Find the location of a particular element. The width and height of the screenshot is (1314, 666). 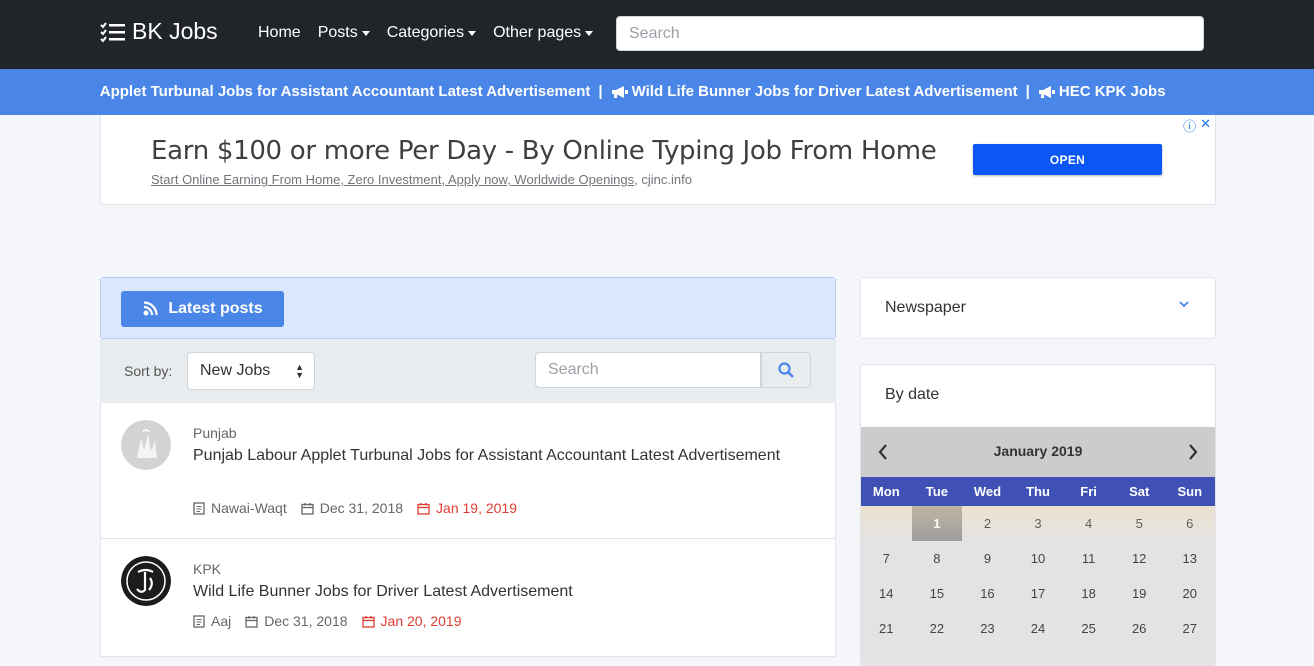

post-newspaper: Nawai-Waqt is located at coordinates (240, 508).